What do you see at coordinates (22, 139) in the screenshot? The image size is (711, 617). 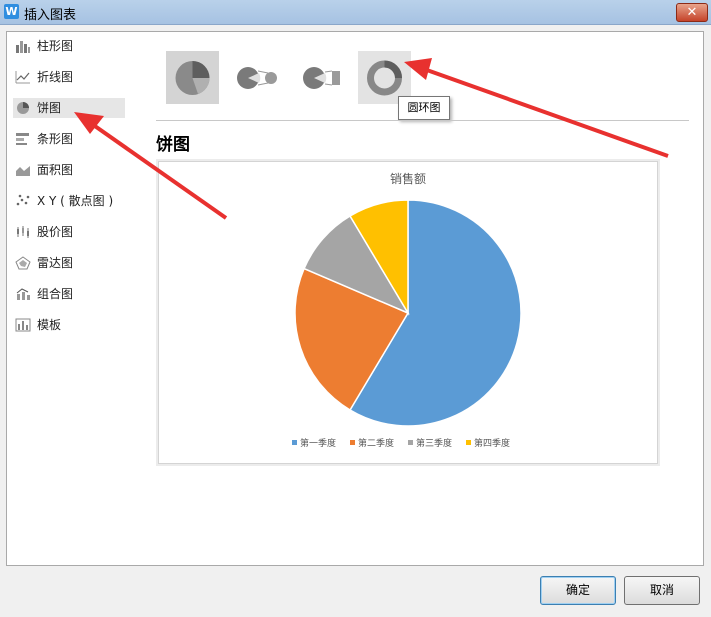 I see `horizontal-bar-icon` at bounding box center [22, 139].